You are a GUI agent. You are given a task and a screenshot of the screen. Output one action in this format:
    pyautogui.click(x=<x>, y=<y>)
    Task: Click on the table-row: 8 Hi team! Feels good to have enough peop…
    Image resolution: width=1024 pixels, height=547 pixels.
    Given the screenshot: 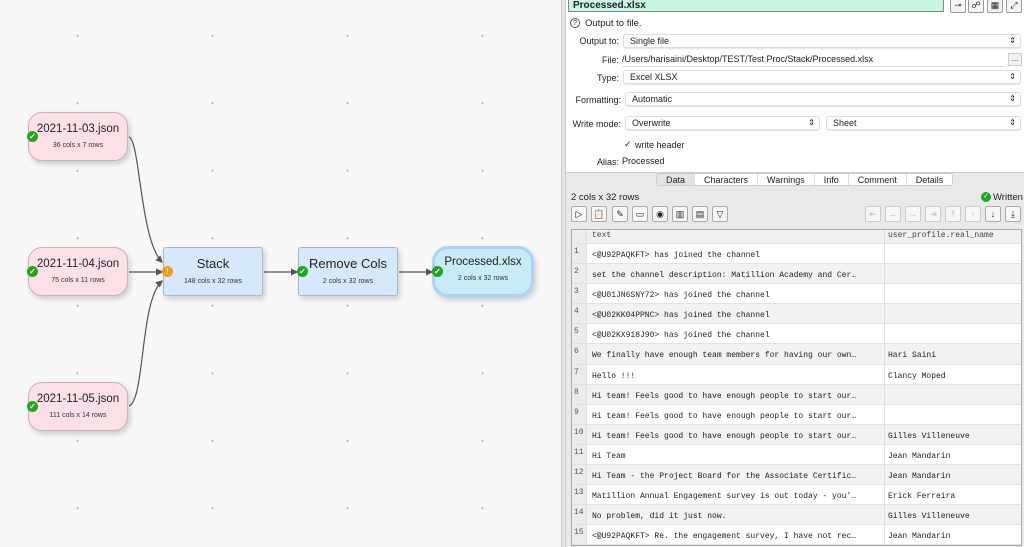 What is the action you would take?
    pyautogui.click(x=796, y=394)
    